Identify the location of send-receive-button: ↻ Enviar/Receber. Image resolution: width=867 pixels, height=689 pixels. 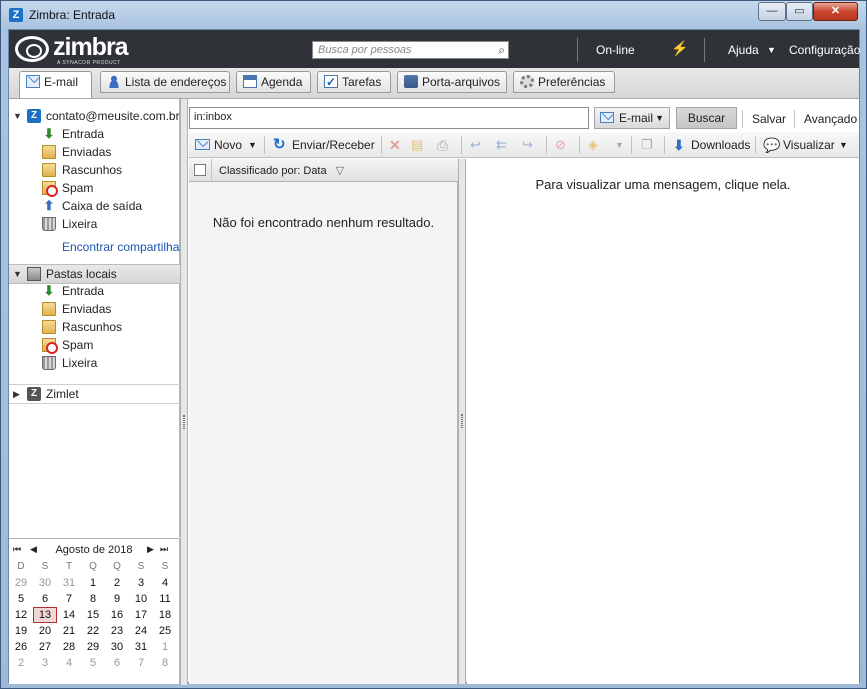
(324, 145).